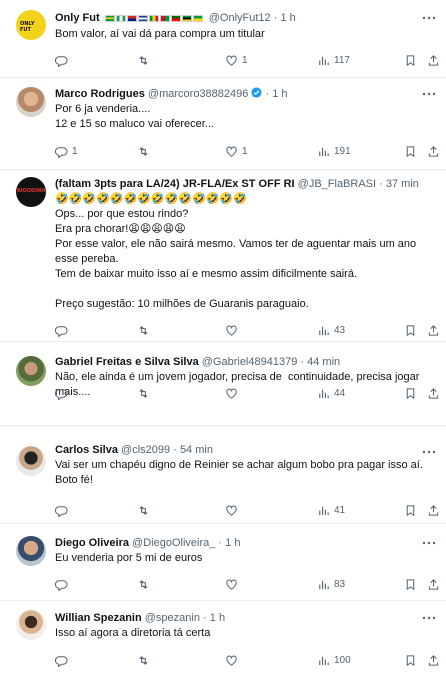  What do you see at coordinates (86, 450) in the screenshot?
I see `author-name: Carlos Silva` at bounding box center [86, 450].